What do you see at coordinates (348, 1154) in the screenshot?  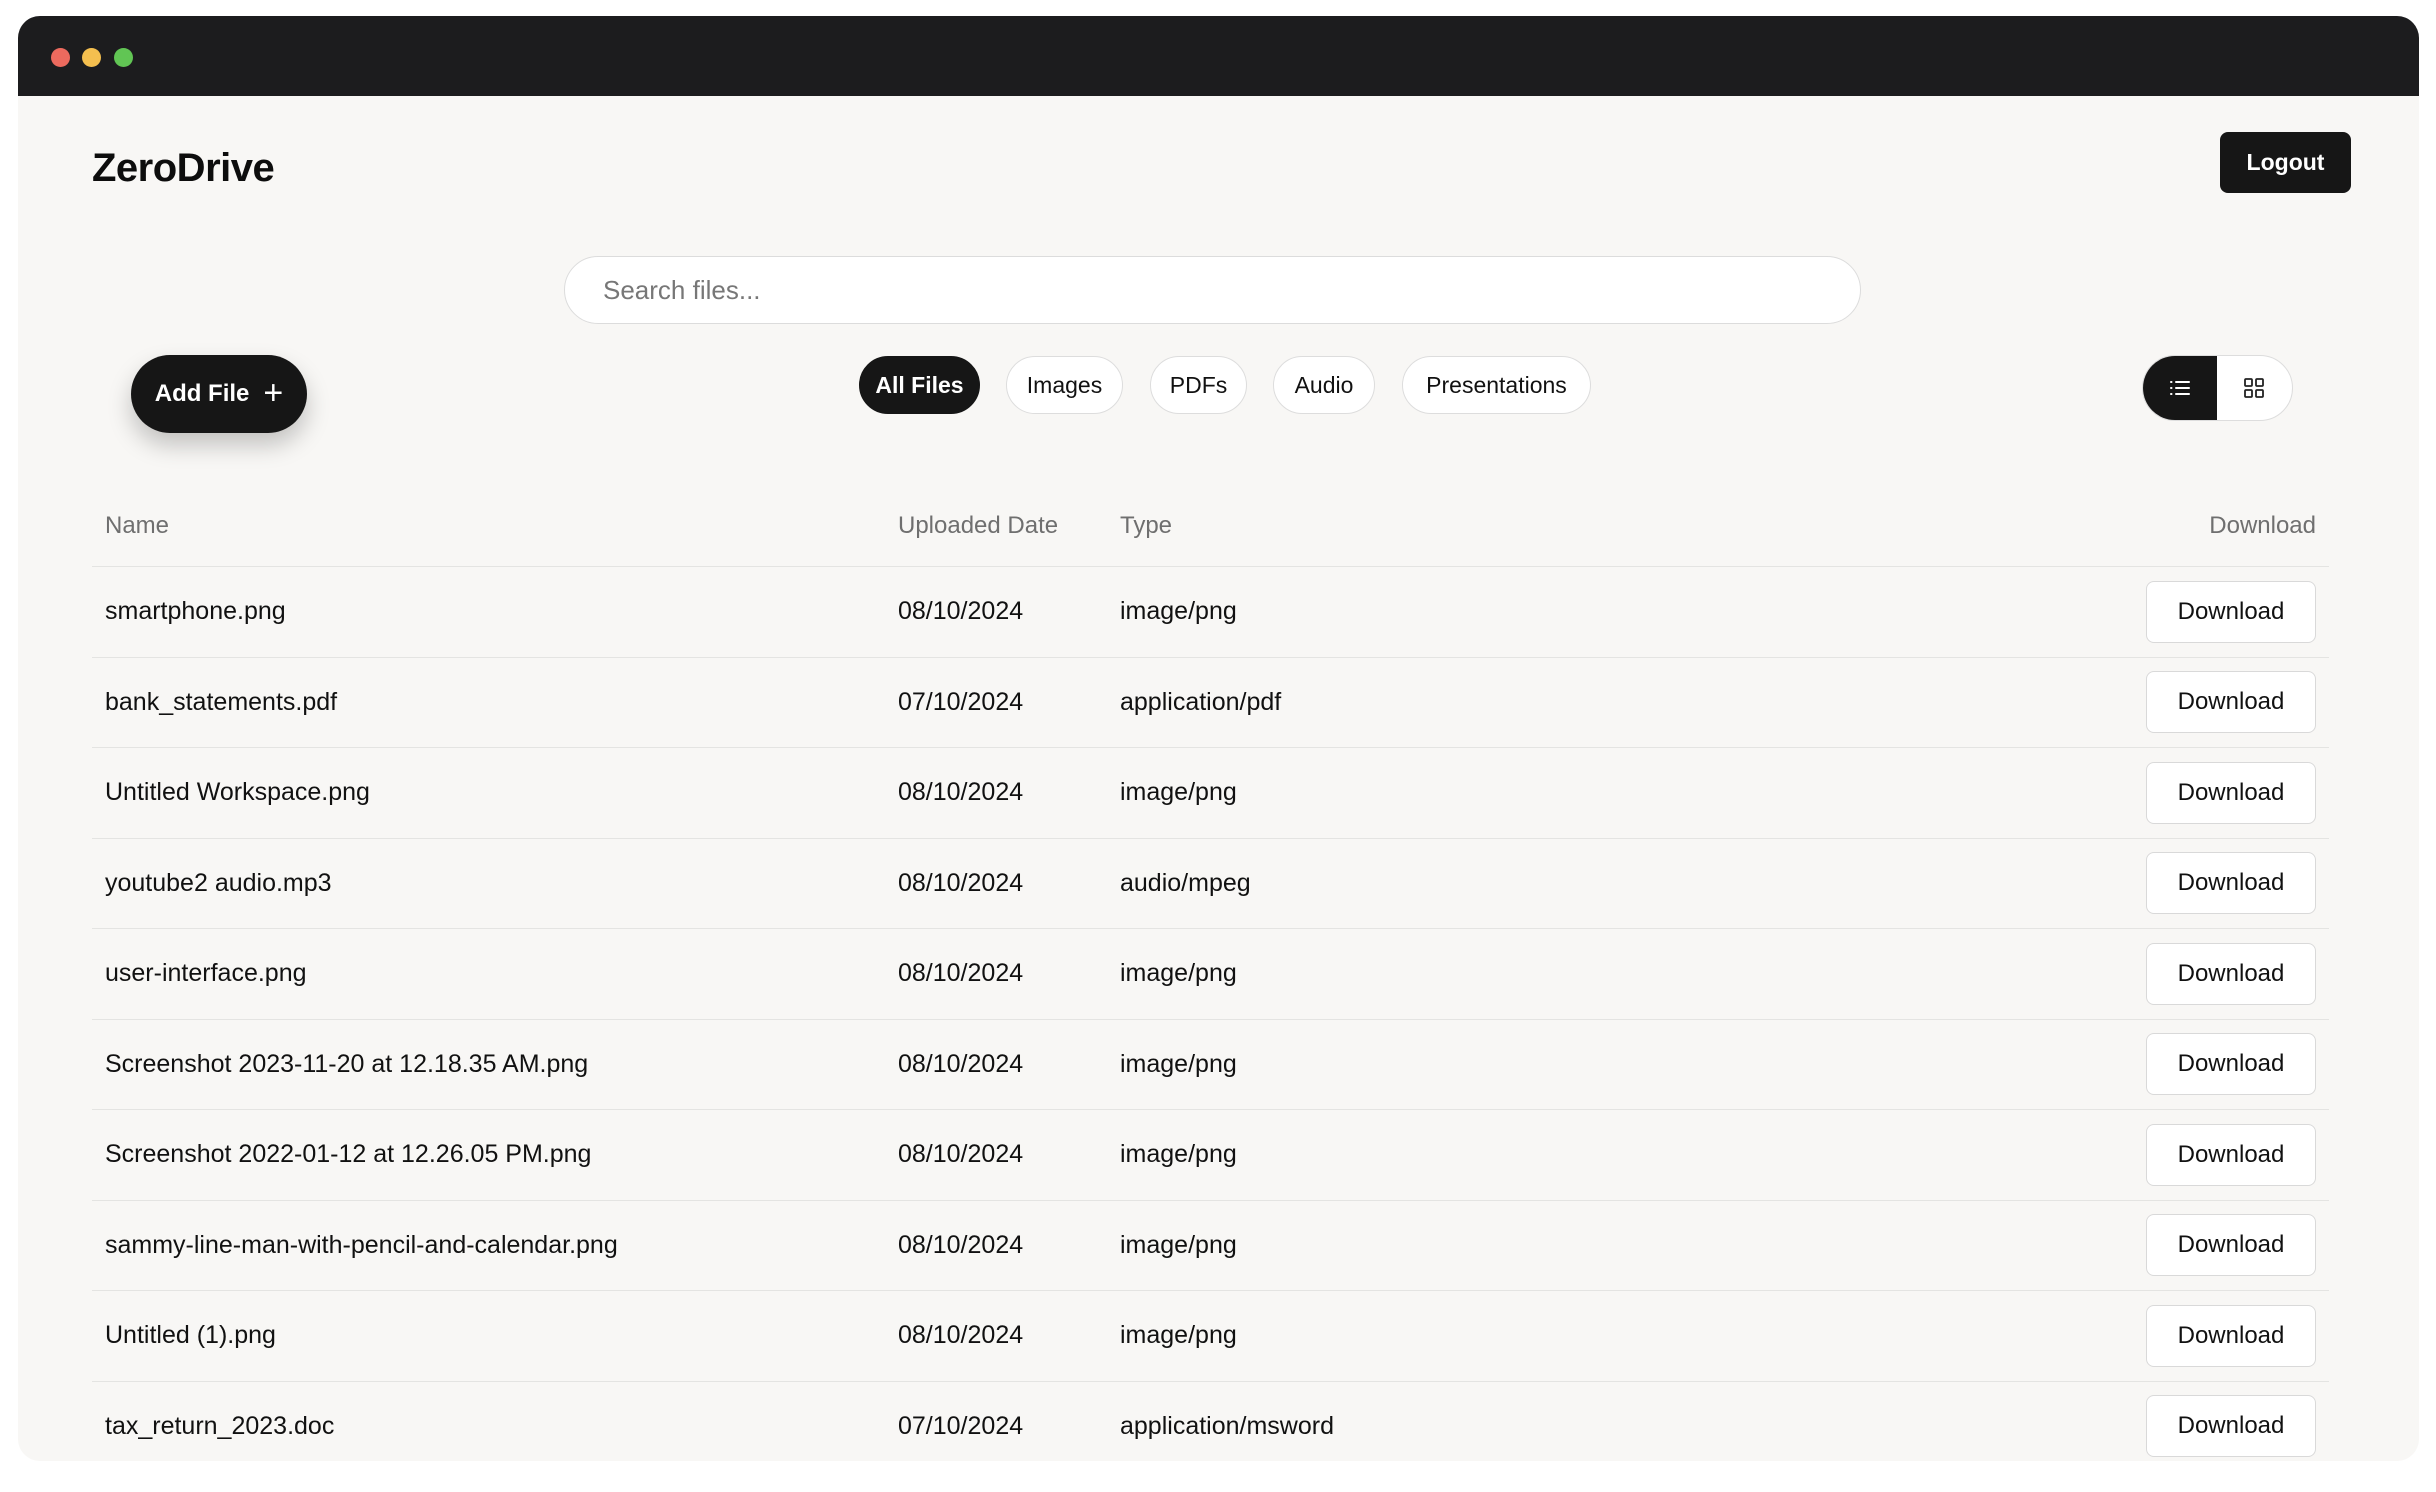 I see `file-name: Screenshot 2022-01-12 at 12.26.05 PM.png` at bounding box center [348, 1154].